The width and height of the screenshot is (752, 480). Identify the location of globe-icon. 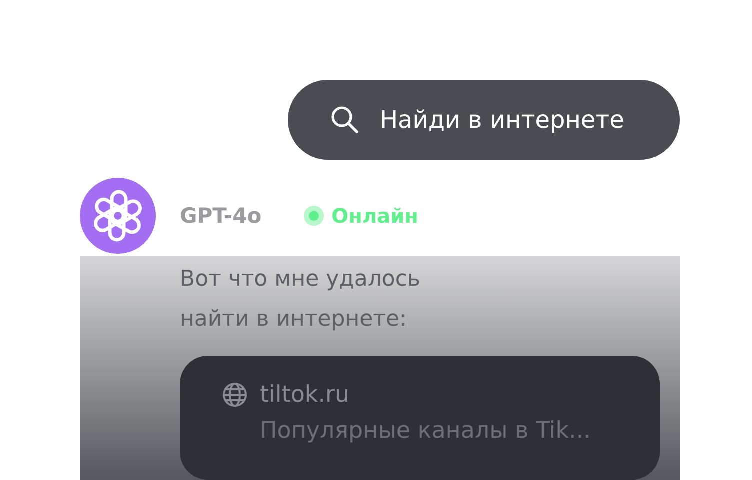
(235, 395).